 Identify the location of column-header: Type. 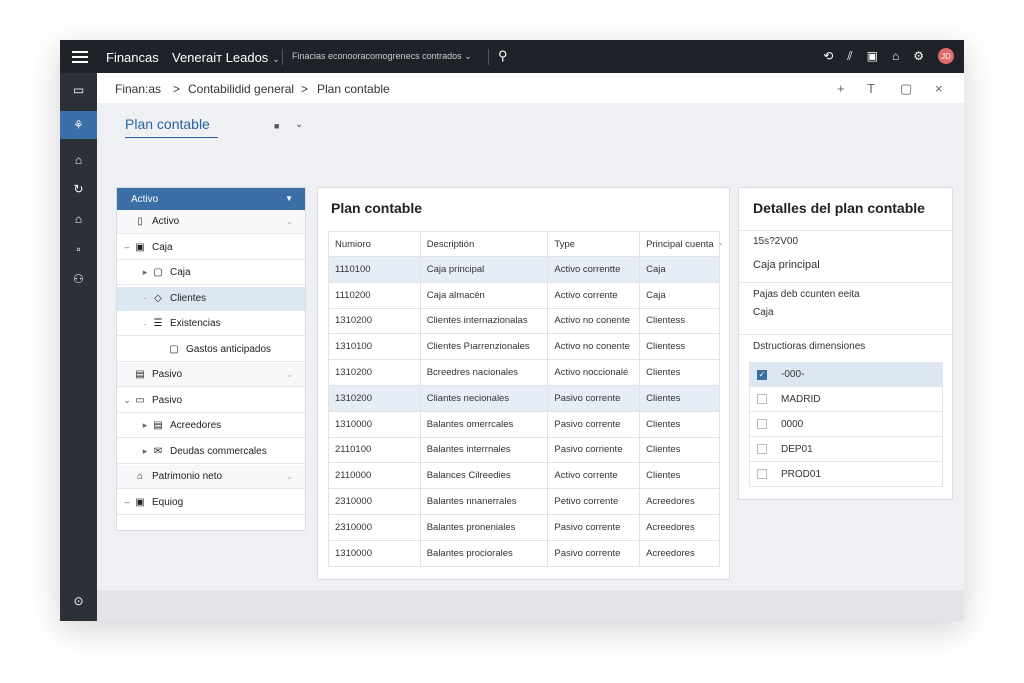
(594, 244).